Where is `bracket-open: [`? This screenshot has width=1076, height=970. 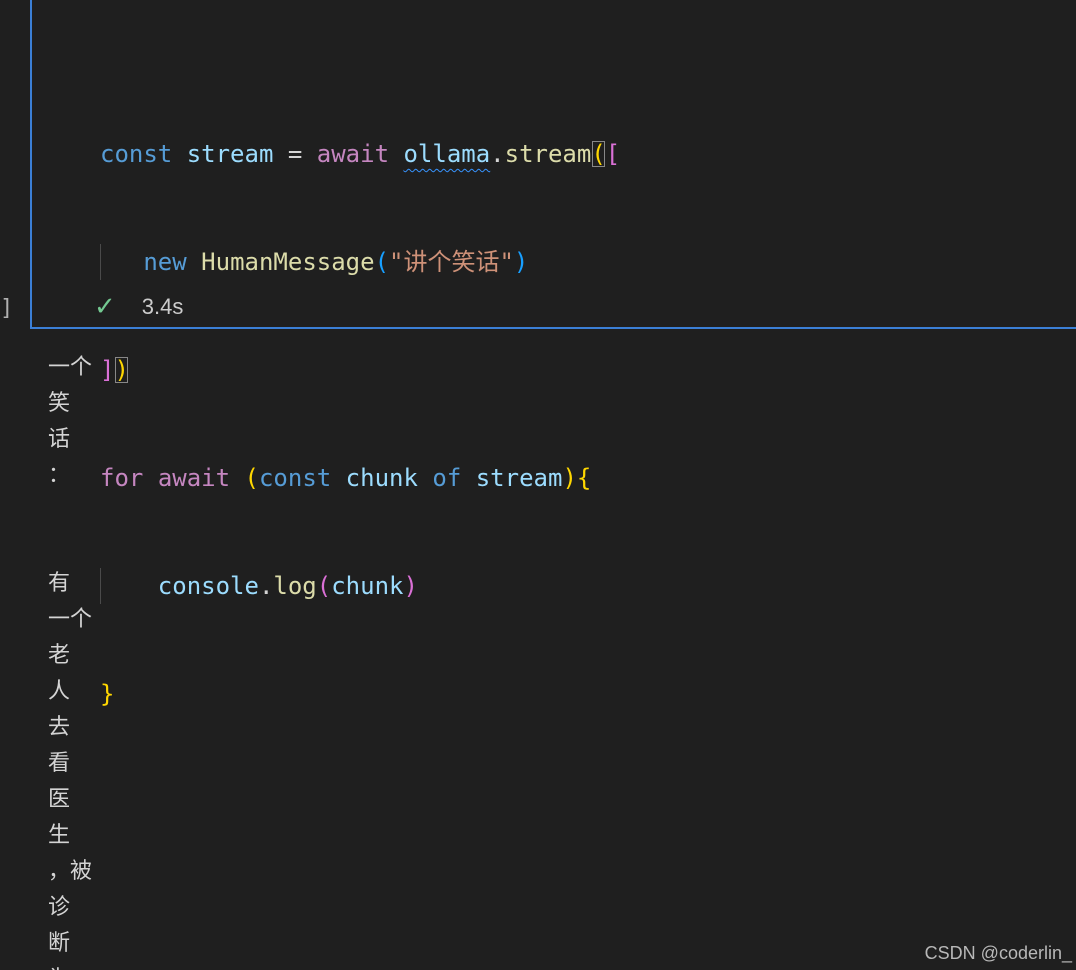 bracket-open: [ is located at coordinates (613, 154).